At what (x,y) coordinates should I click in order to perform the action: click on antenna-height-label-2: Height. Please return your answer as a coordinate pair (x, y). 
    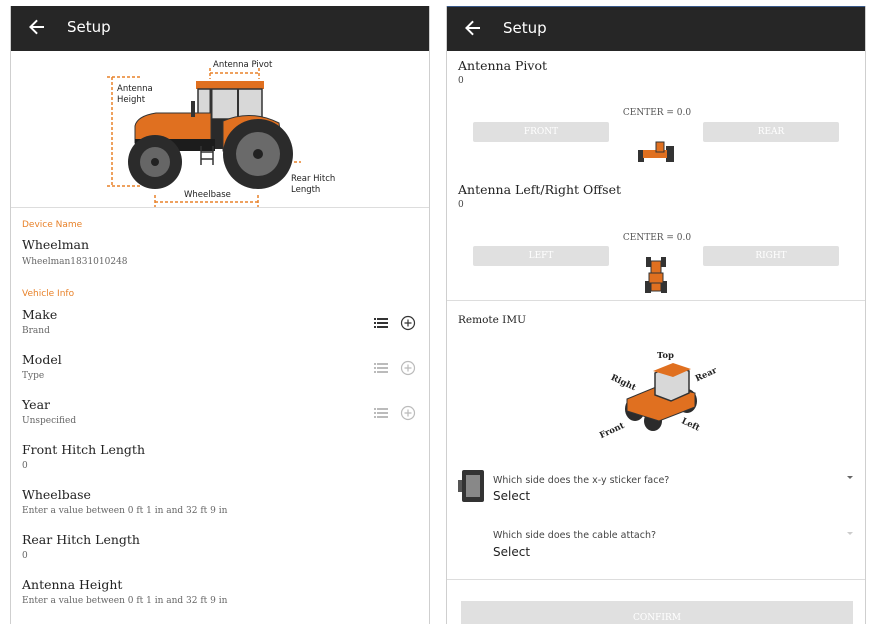
    Looking at the image, I should click on (131, 100).